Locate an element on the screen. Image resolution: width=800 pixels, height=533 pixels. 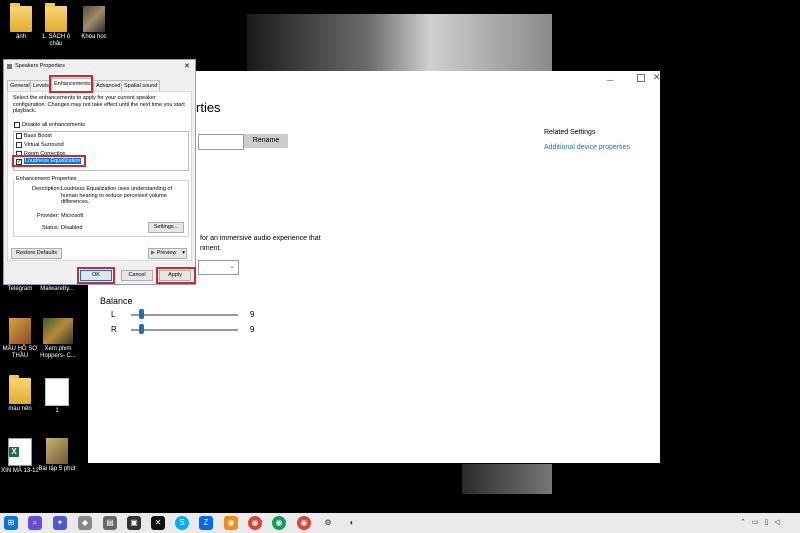
description-label: Description: is located at coordinates (47, 189).